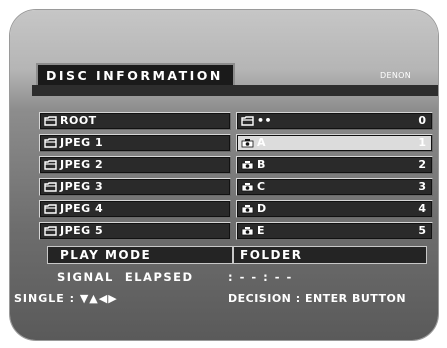 This screenshot has height=348, width=447. I want to click on file-label: B, so click(261, 164).